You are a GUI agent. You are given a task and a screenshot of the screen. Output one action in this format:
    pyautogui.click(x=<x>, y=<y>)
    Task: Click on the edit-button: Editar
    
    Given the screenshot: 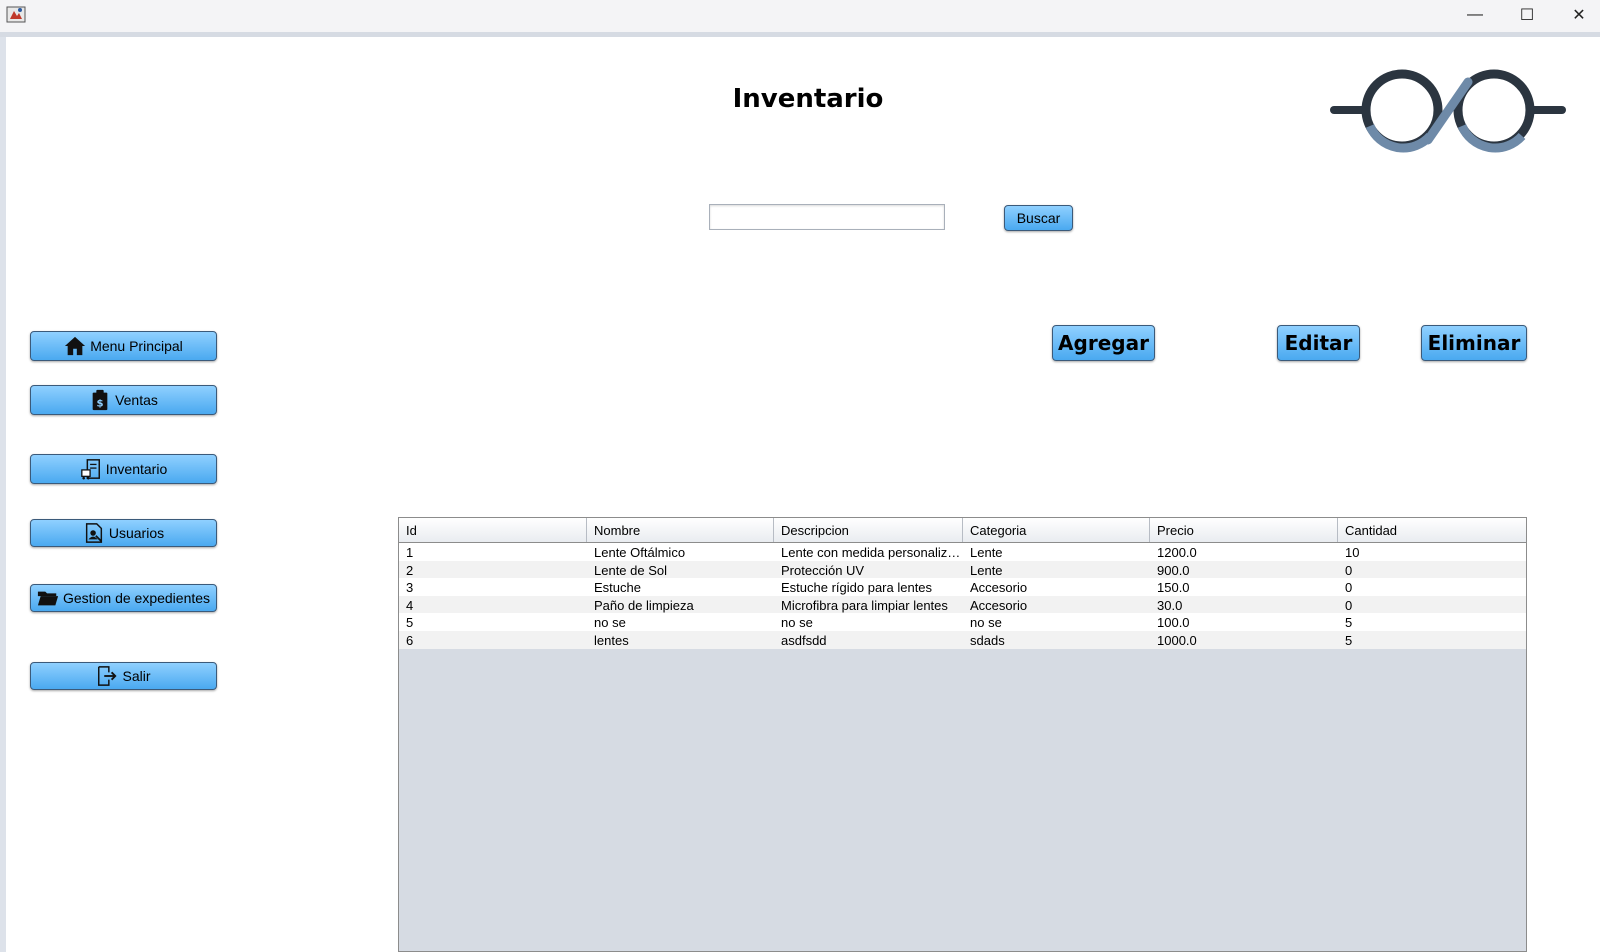 What is the action you would take?
    pyautogui.click(x=1318, y=343)
    